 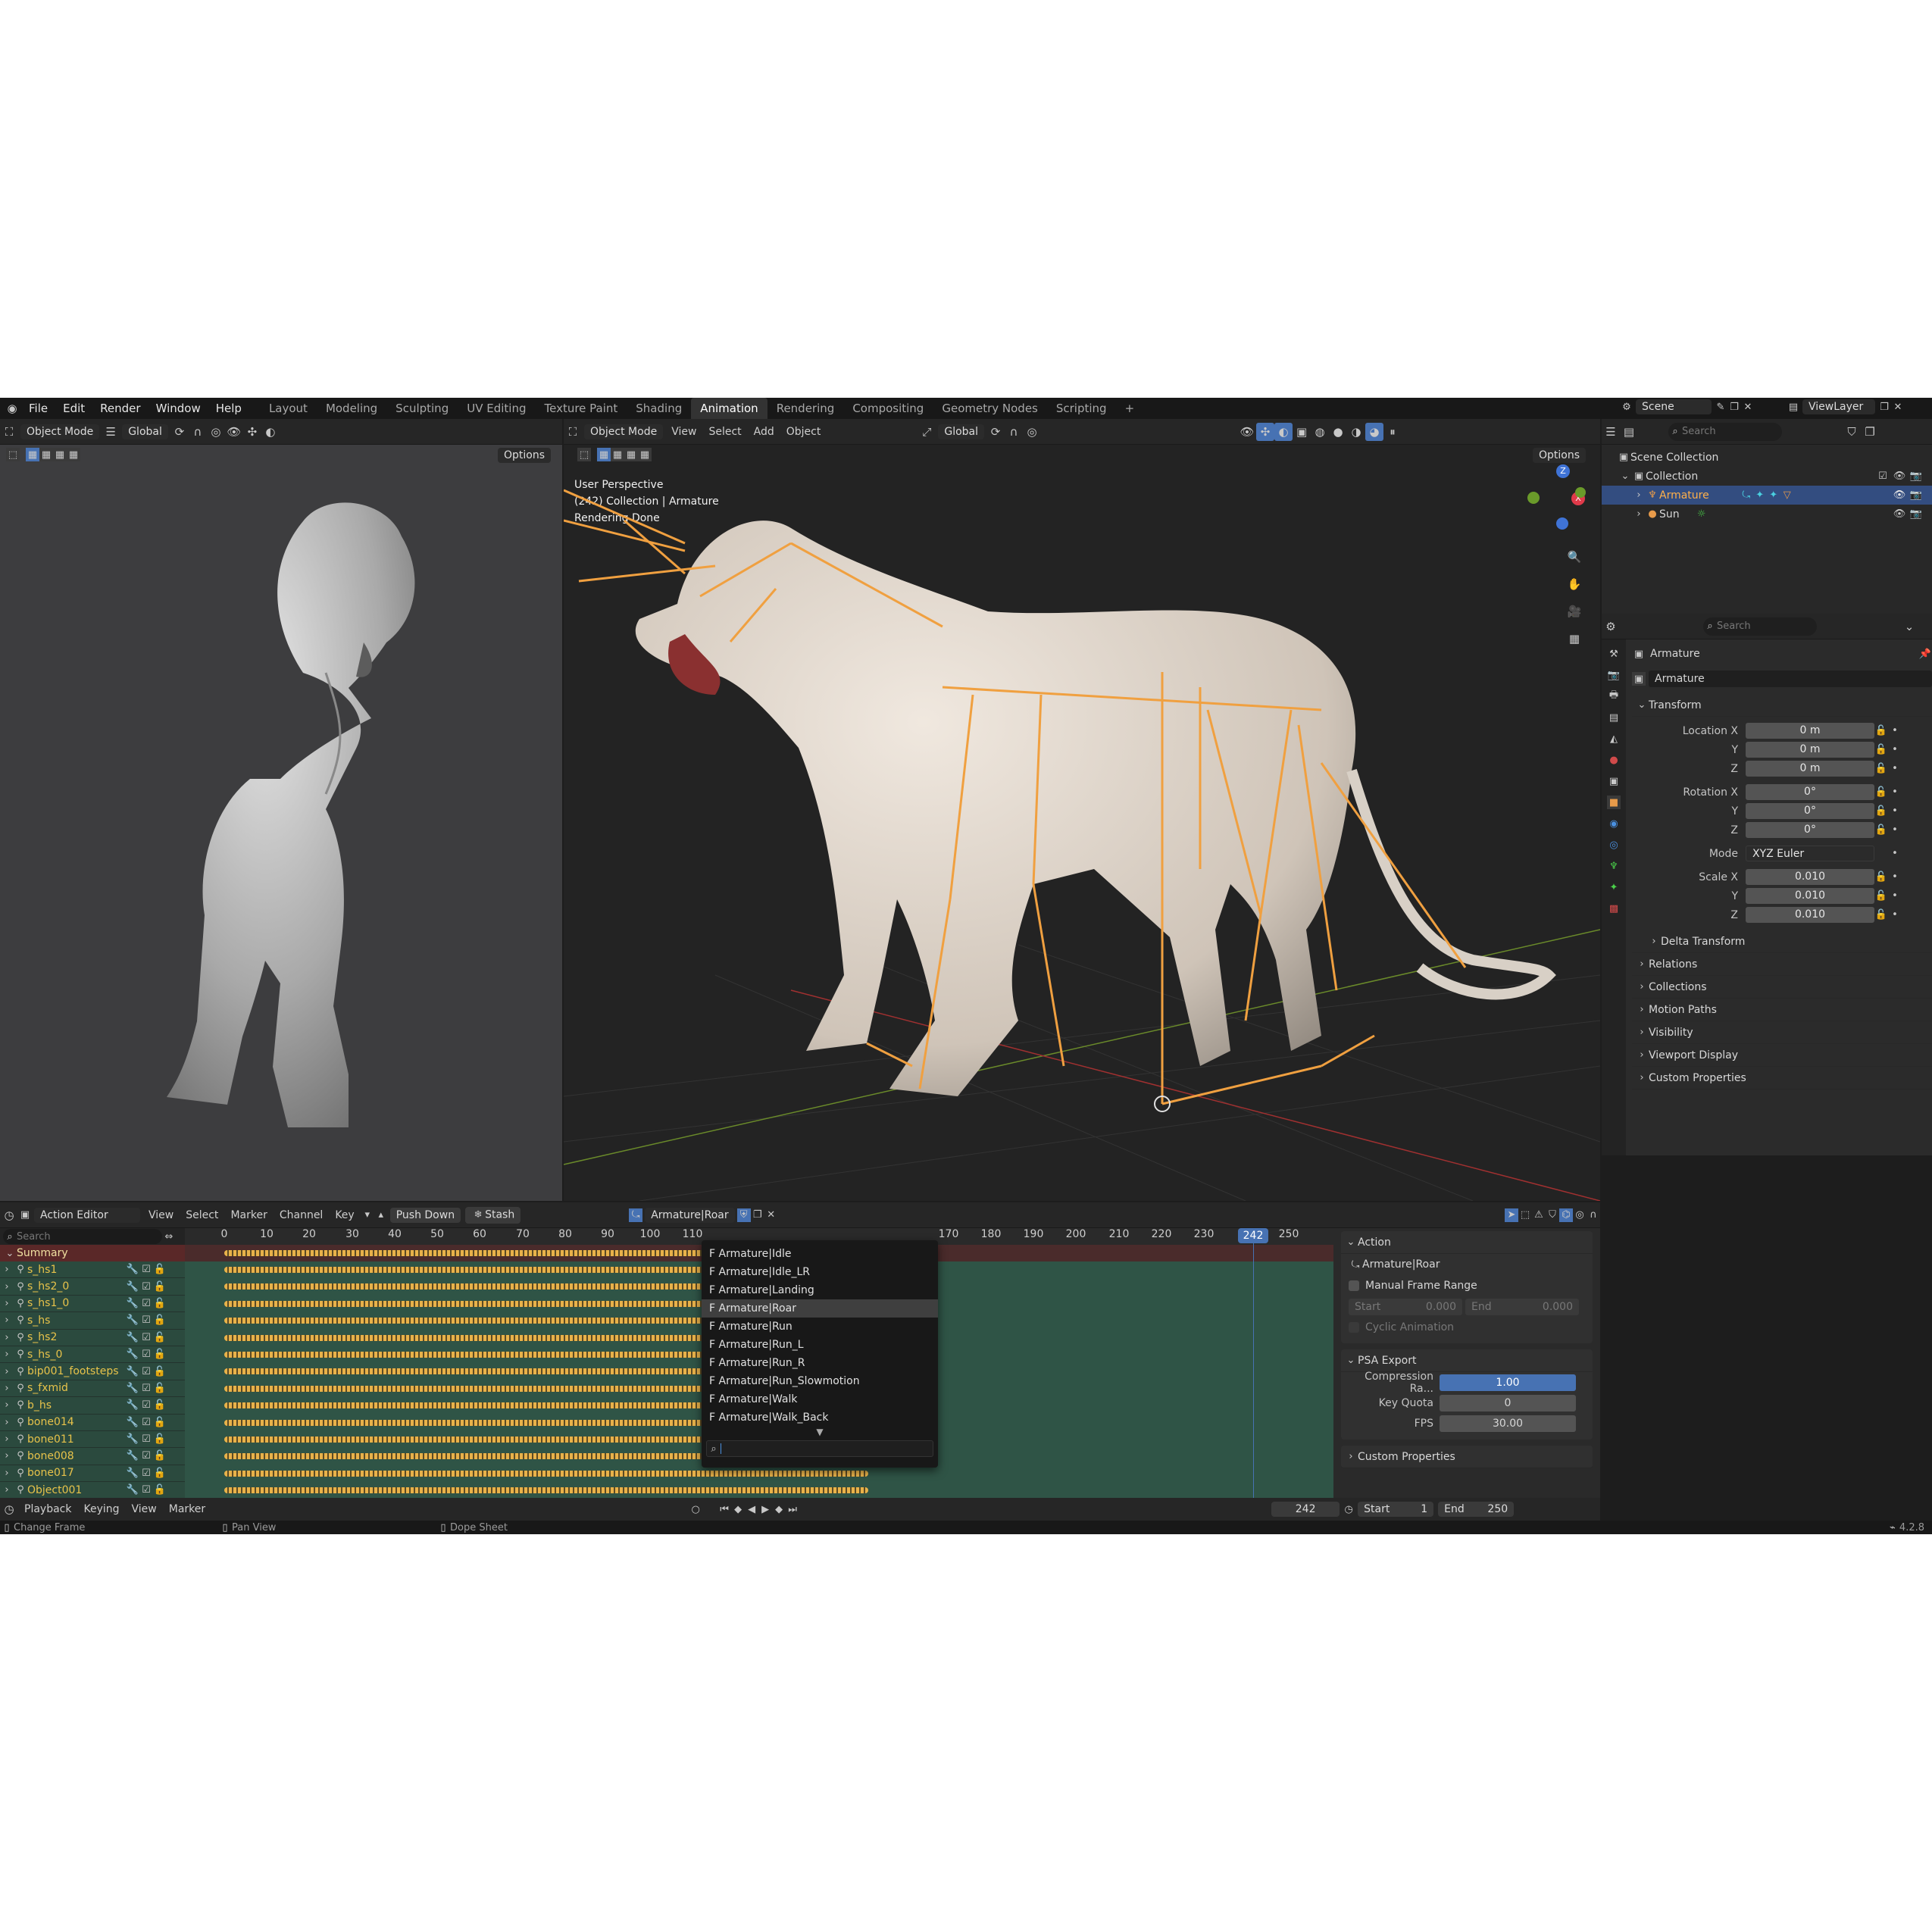 What do you see at coordinates (1574, 584) in the screenshot?
I see `pan-hand-icon: ✋` at bounding box center [1574, 584].